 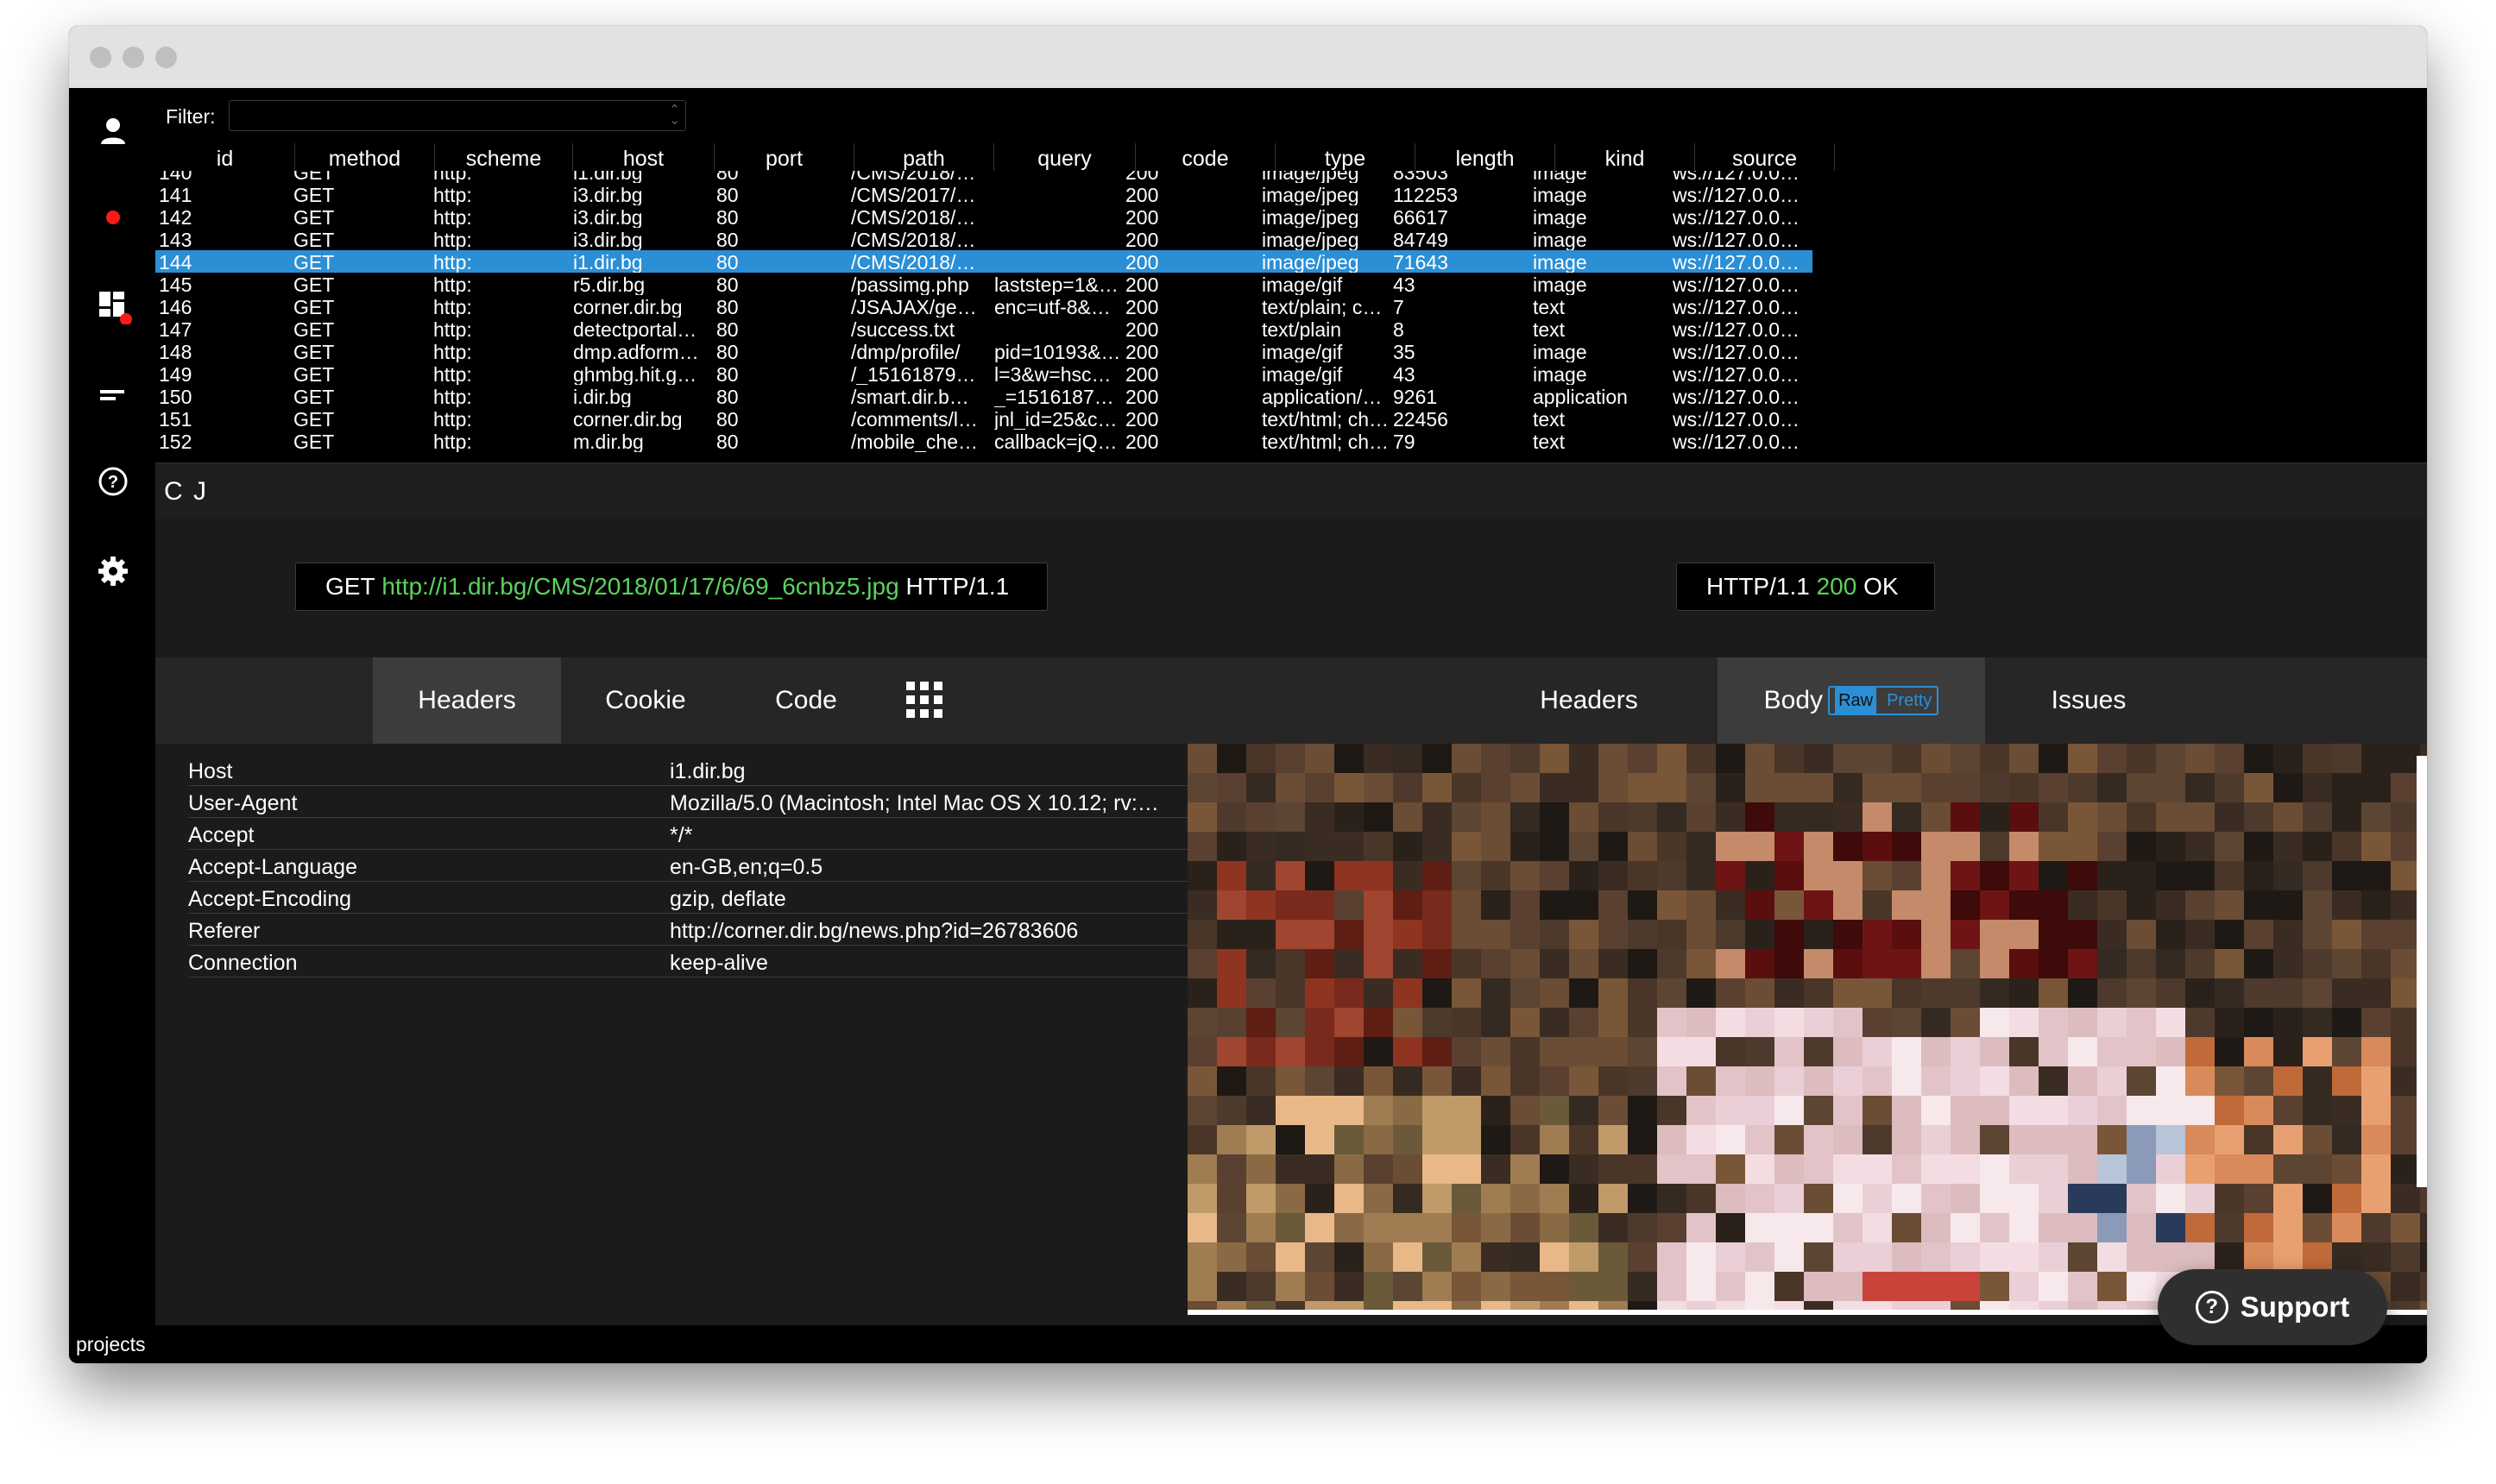 I want to click on tab-request-cookie: Cookie, so click(x=646, y=700).